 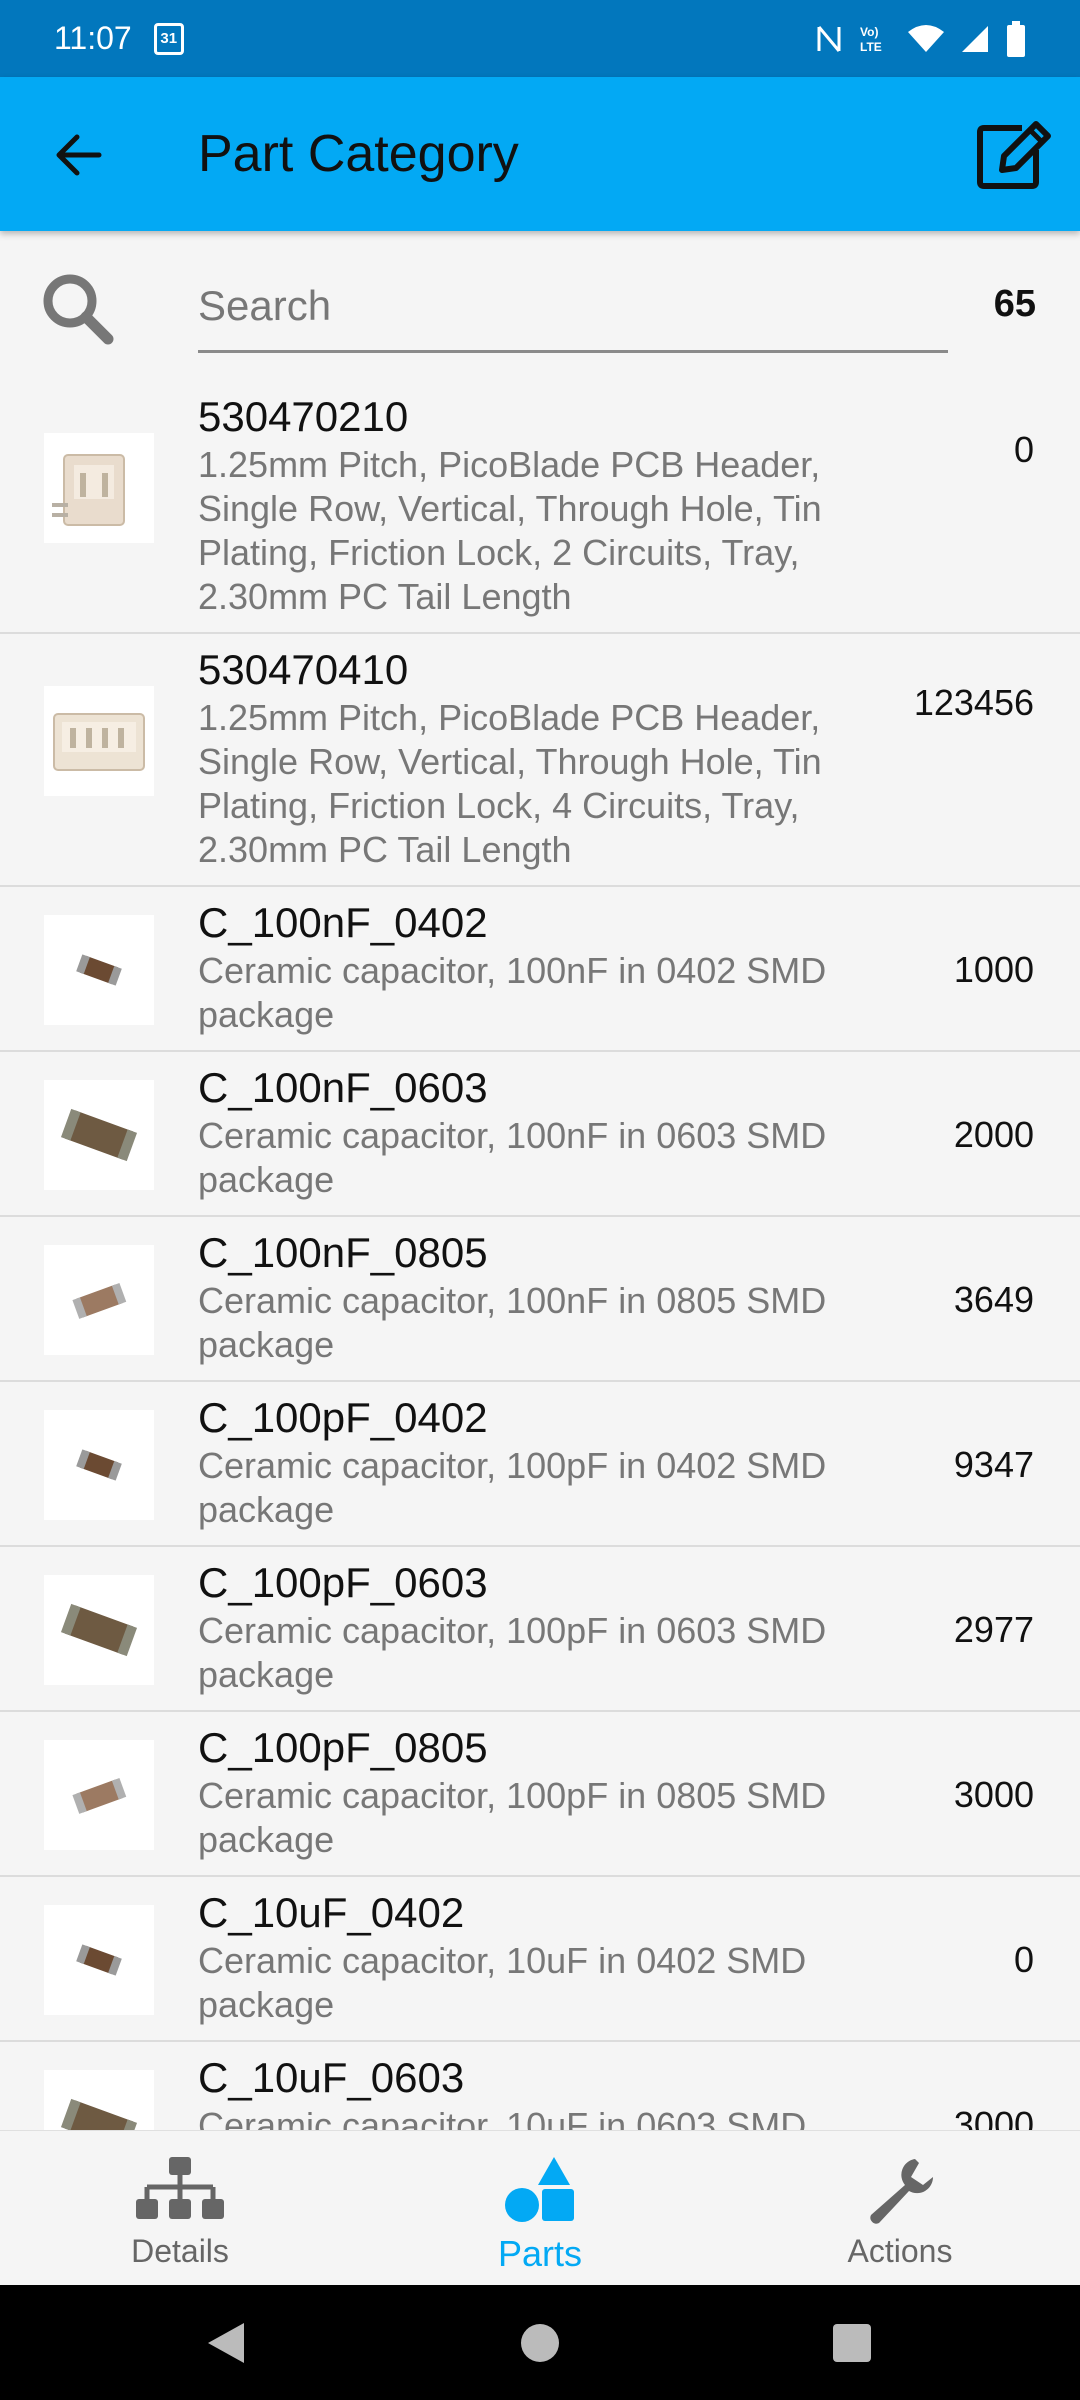 What do you see at coordinates (343, 1747) in the screenshot?
I see `part-name: C_100pF_0805` at bounding box center [343, 1747].